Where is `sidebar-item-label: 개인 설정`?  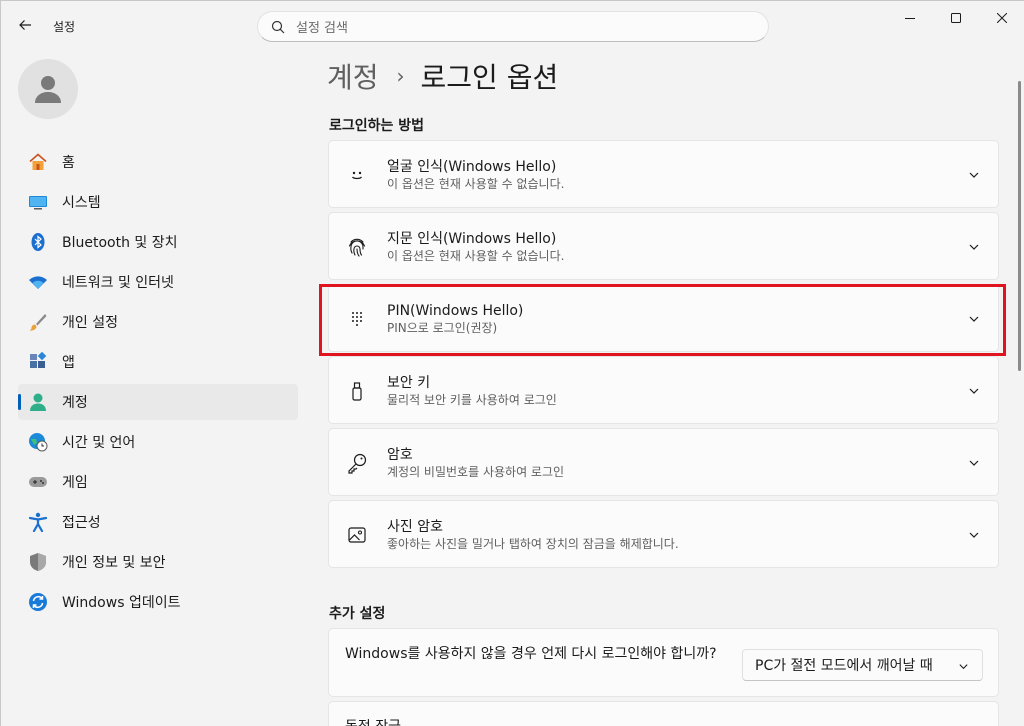 sidebar-item-label: 개인 설정 is located at coordinates (90, 323).